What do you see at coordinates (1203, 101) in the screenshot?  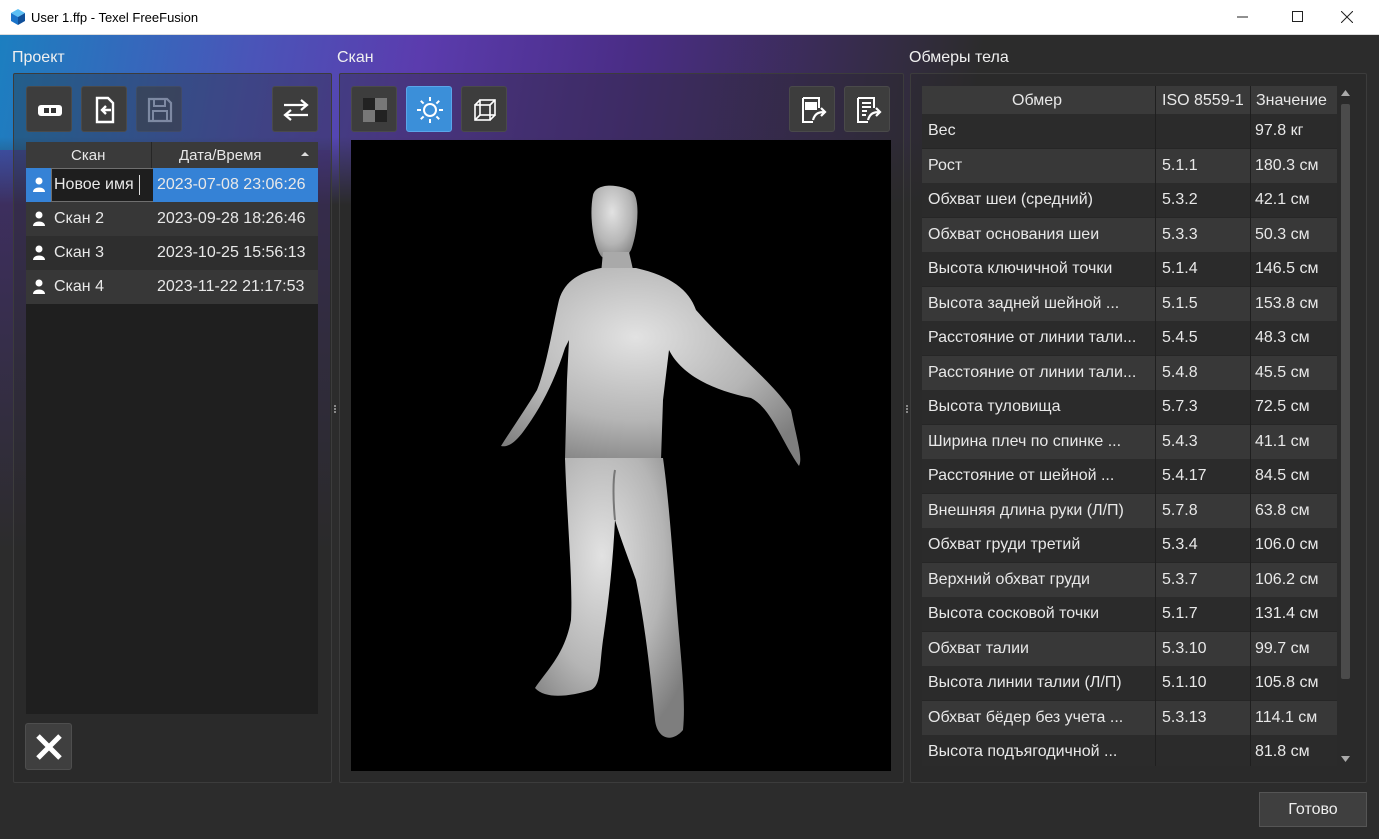 I see `iso-column-header: ISO 8559-1` at bounding box center [1203, 101].